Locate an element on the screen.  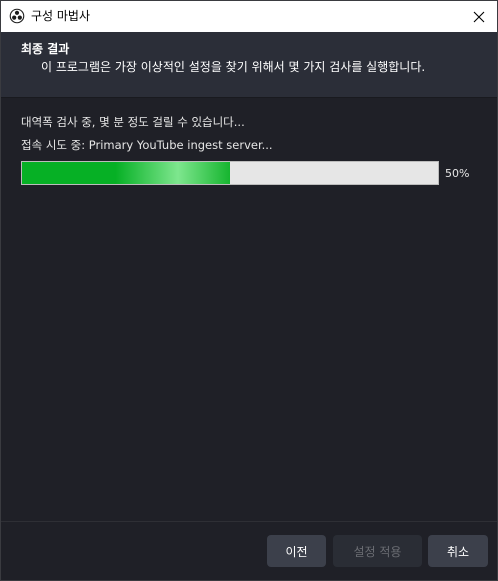
close-icon is located at coordinates (479, 16).